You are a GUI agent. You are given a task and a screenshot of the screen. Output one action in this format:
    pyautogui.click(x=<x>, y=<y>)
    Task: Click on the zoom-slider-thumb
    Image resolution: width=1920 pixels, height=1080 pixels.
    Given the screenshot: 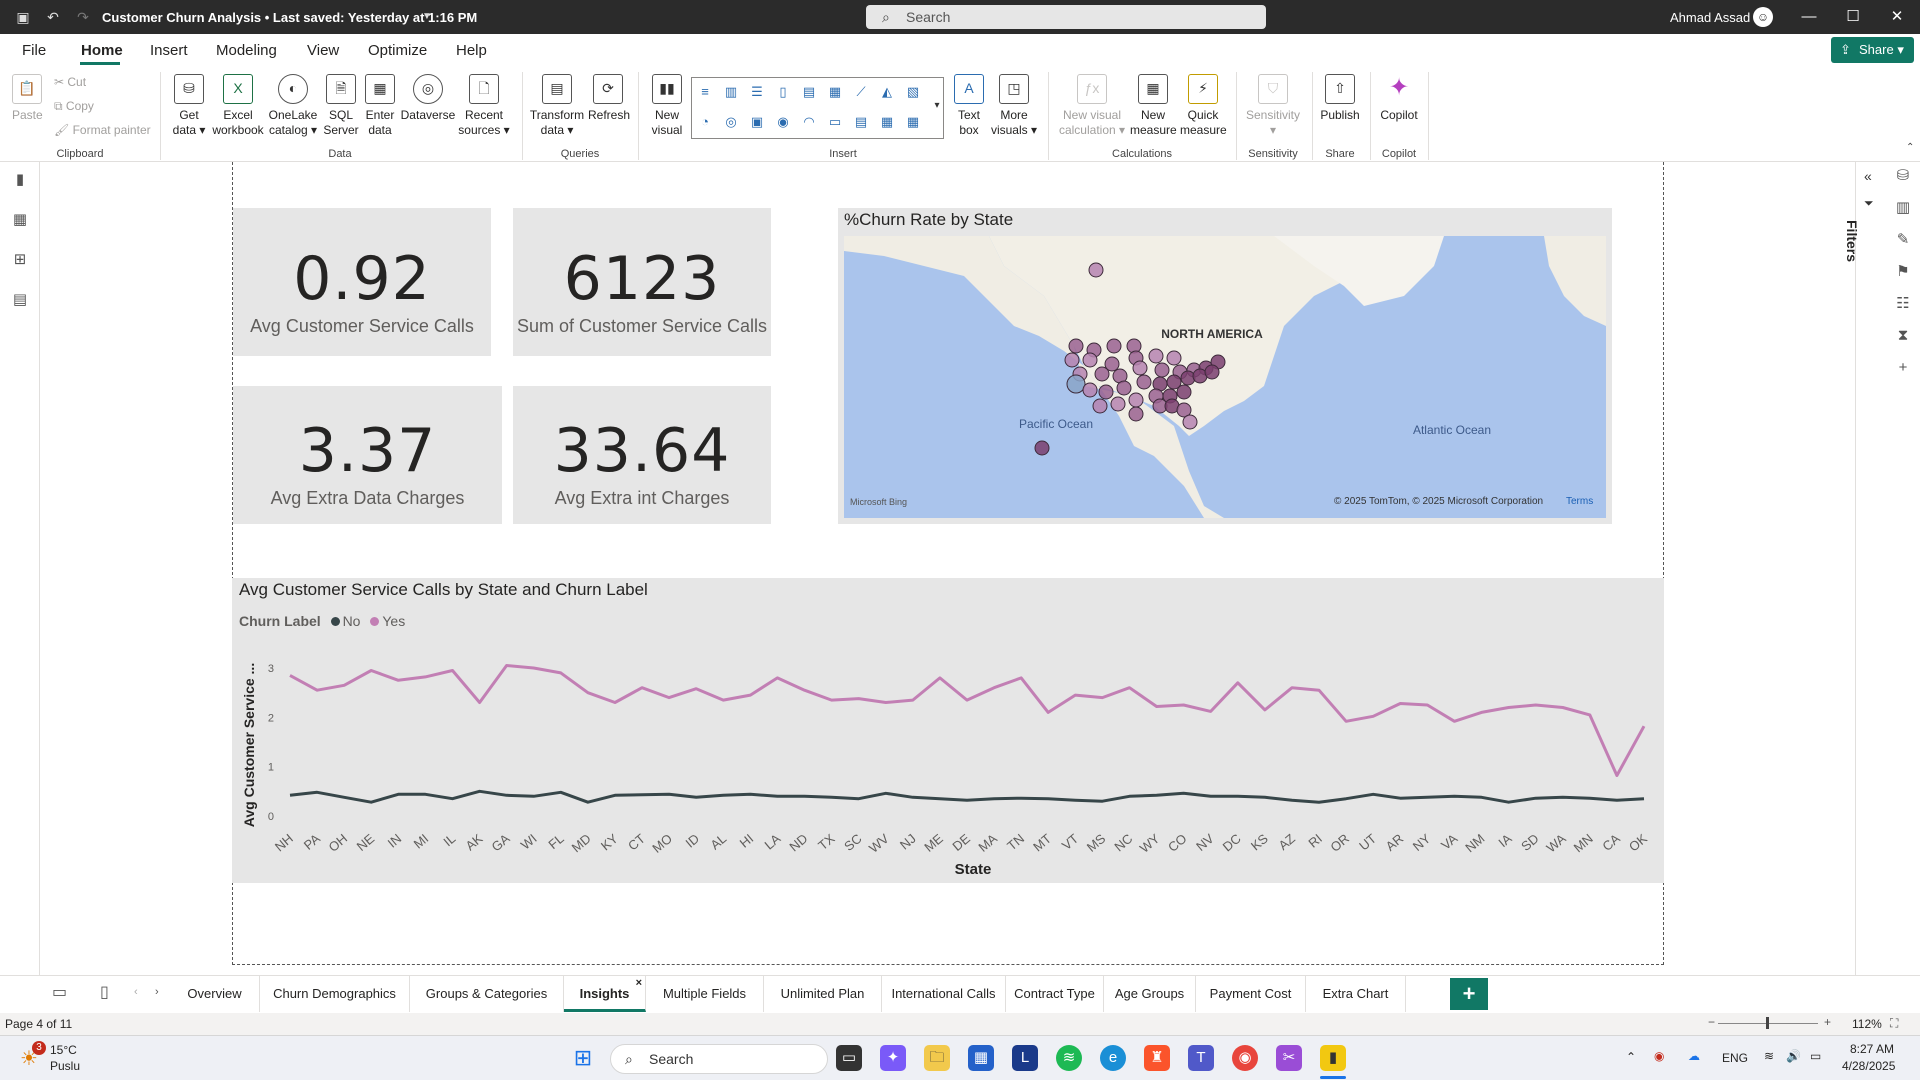 What is the action you would take?
    pyautogui.click(x=1767, y=1023)
    